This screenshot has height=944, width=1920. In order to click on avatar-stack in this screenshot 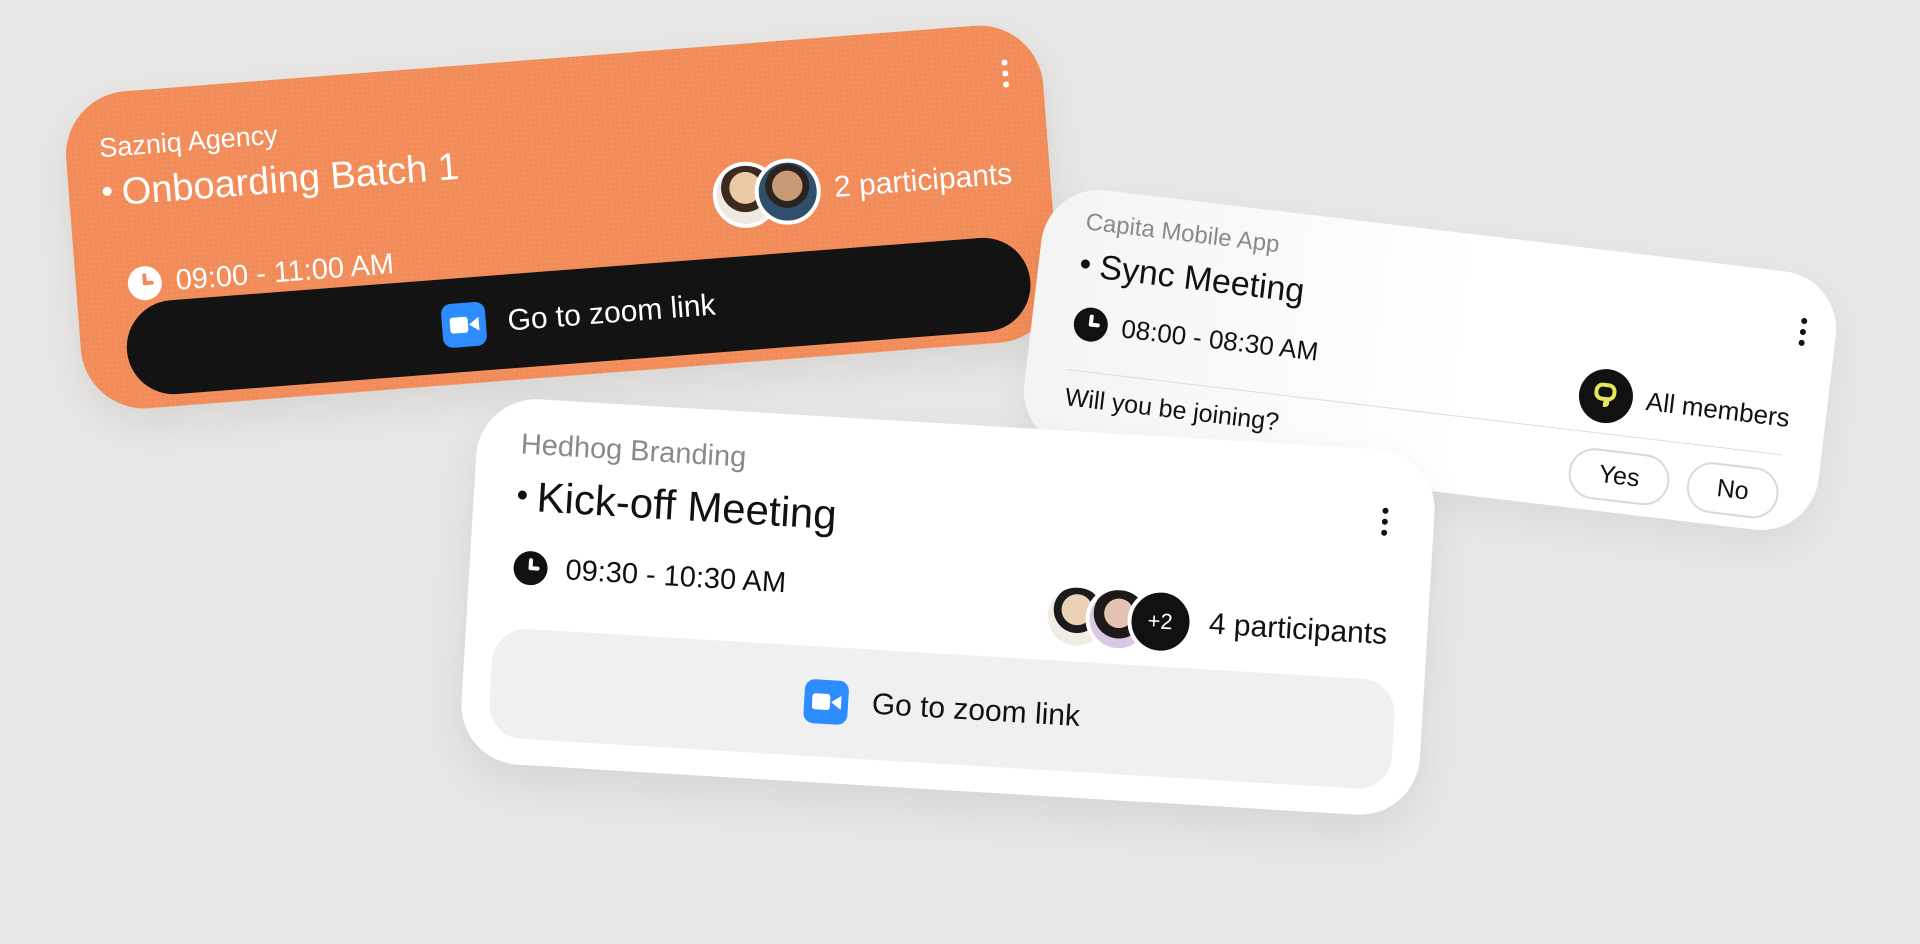, I will do `click(766, 193)`.